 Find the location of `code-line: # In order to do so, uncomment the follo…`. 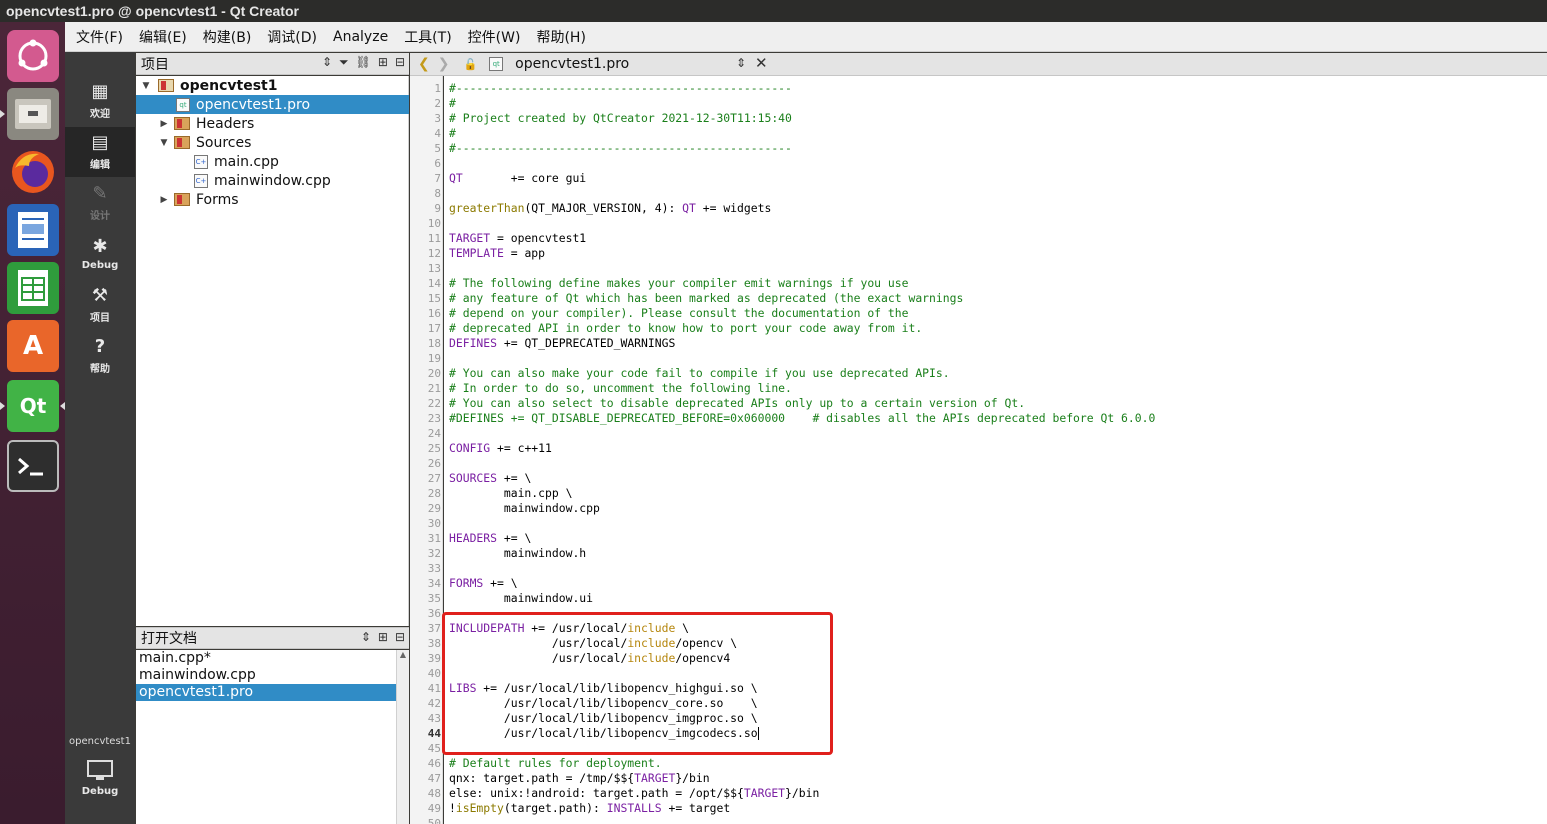

code-line: # In order to do so, uncomment the follo… is located at coordinates (620, 388).